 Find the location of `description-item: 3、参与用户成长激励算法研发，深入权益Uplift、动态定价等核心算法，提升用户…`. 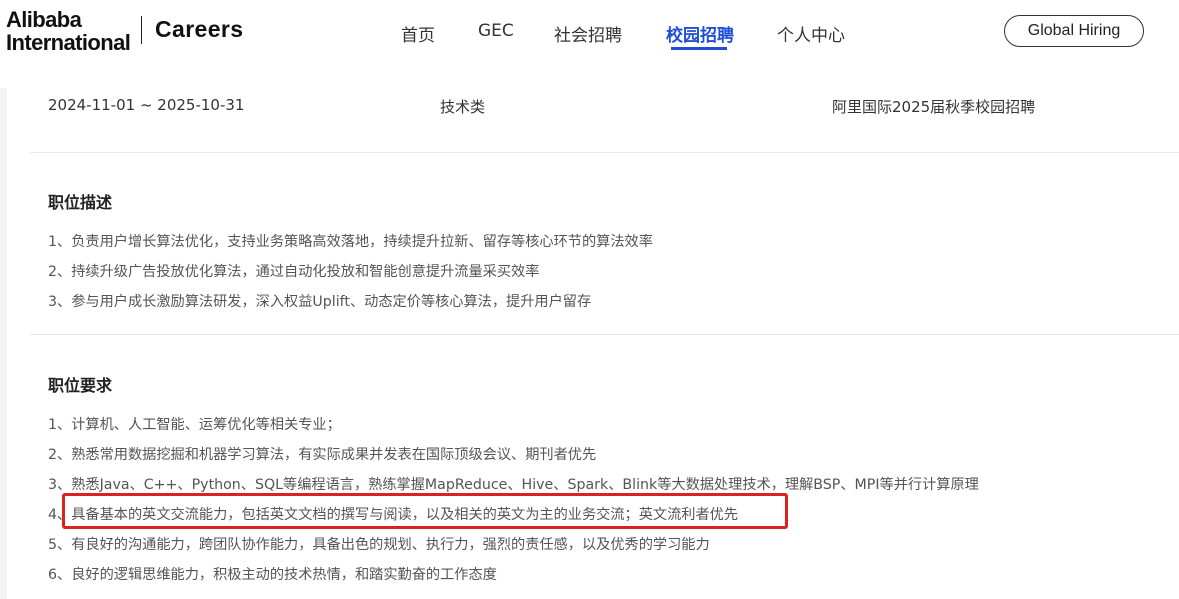

description-item: 3、参与用户成长激励算法研发，深入权益Uplift、动态定价等核心算法，提升用户… is located at coordinates (320, 302).